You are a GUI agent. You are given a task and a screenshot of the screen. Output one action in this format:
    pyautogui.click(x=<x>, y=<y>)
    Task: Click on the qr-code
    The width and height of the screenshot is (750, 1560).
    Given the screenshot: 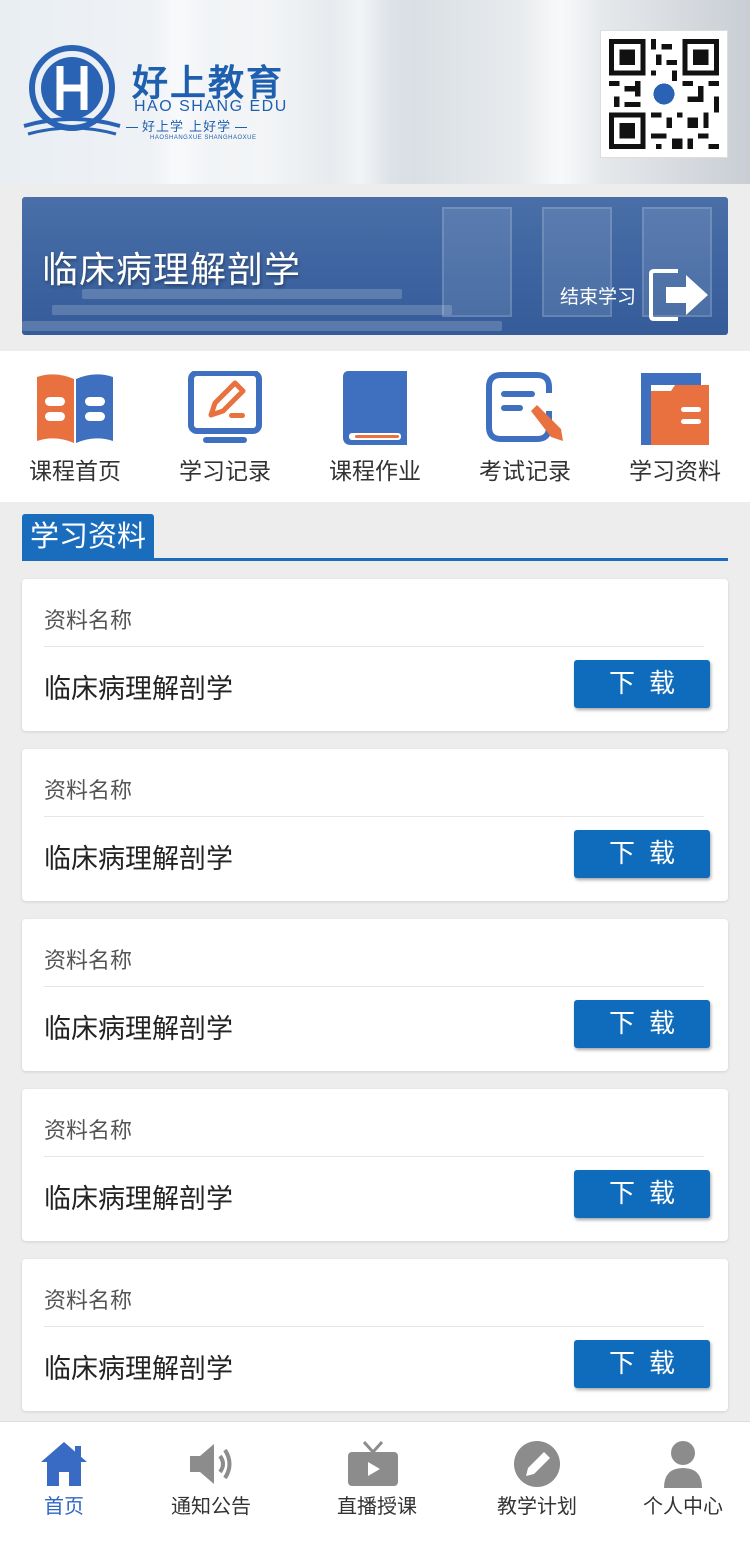 What is the action you would take?
    pyautogui.click(x=664, y=94)
    